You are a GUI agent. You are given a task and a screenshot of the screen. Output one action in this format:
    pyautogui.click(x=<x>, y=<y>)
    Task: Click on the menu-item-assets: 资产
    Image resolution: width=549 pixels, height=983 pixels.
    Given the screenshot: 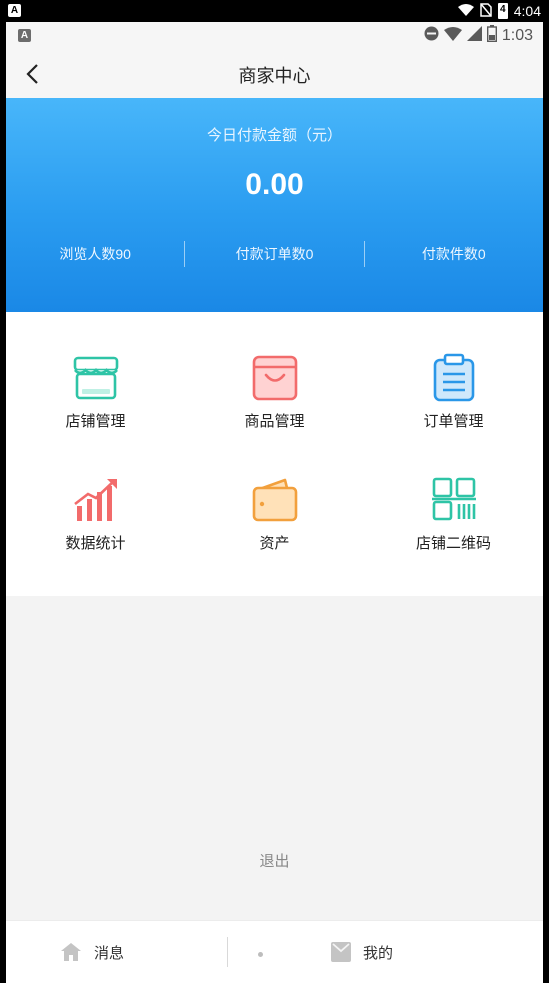 What is the action you would take?
    pyautogui.click(x=274, y=513)
    